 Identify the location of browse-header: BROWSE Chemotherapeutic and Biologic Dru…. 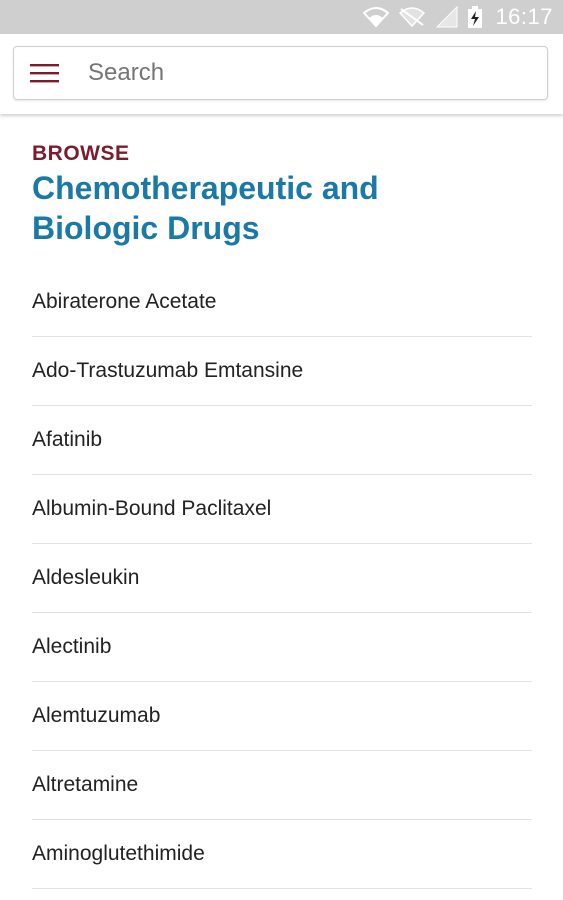
(282, 194).